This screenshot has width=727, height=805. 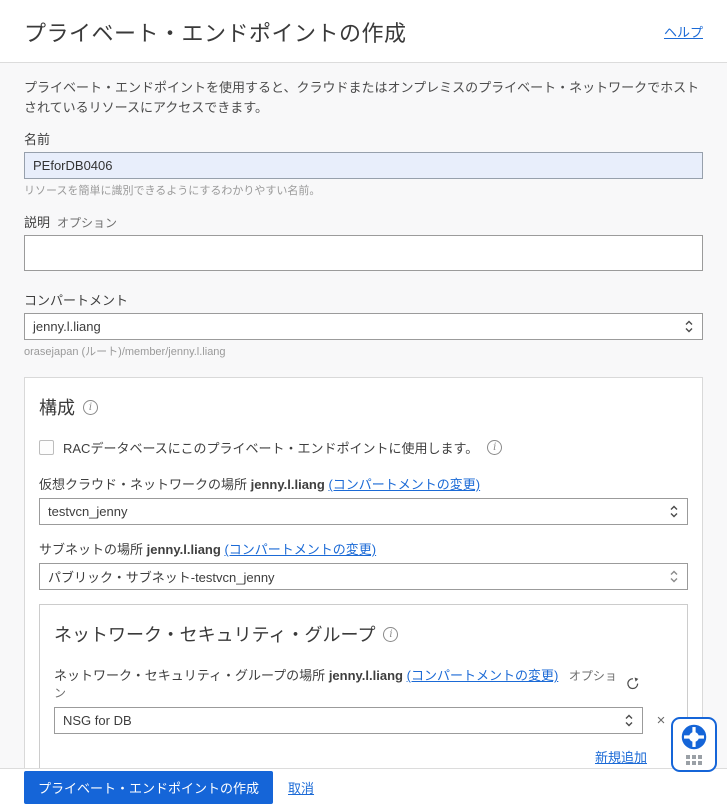 I want to click on vcn-select: testvcn_jenny, so click(x=363, y=512).